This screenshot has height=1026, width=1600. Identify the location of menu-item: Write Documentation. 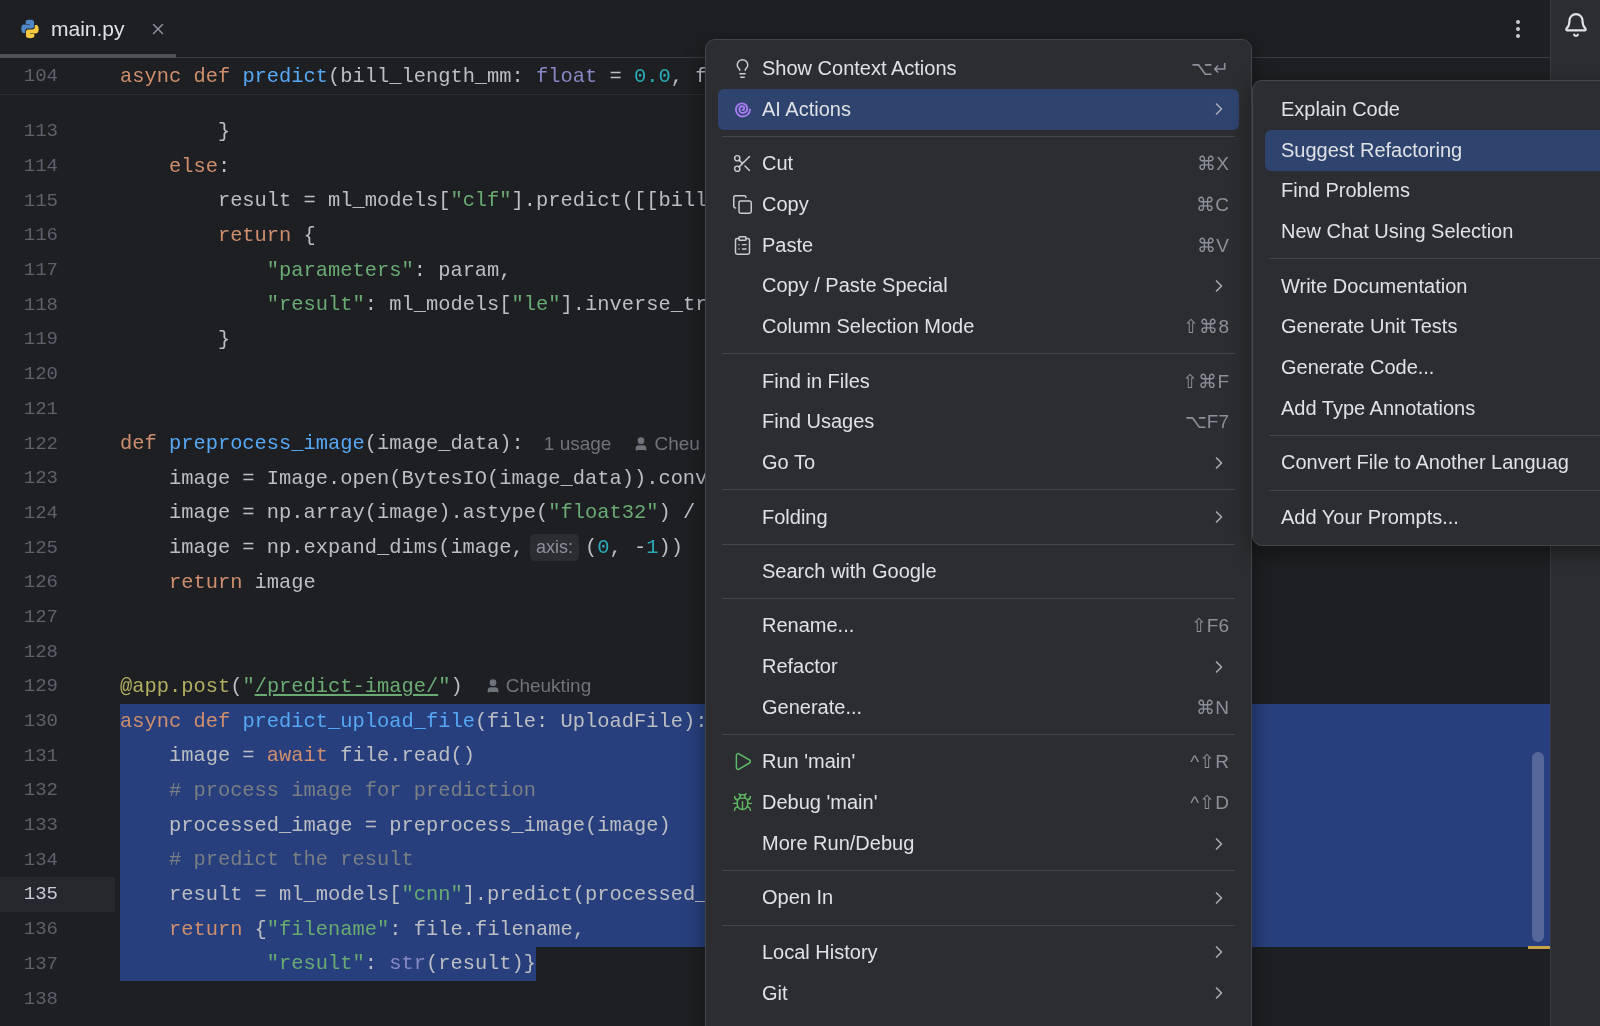
(1432, 286).